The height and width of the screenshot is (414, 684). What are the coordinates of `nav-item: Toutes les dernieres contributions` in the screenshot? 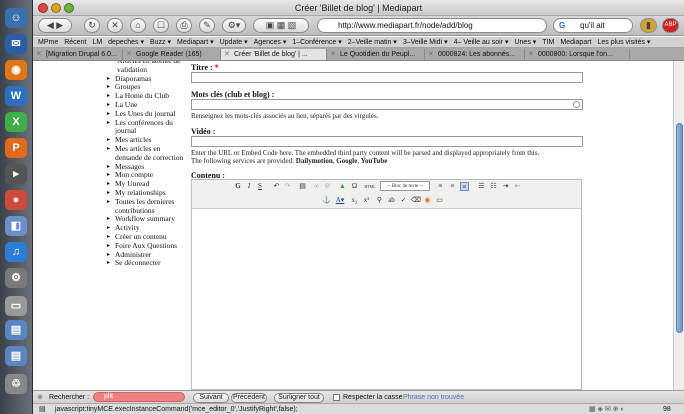 It's located at (145, 206).